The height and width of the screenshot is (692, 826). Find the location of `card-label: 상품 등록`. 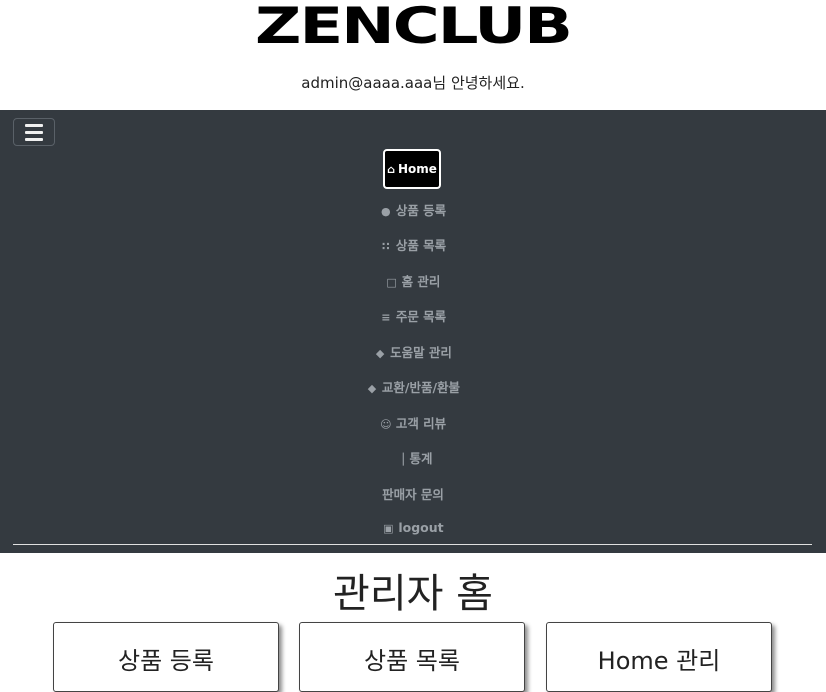

card-label: 상품 등록 is located at coordinates (166, 661).